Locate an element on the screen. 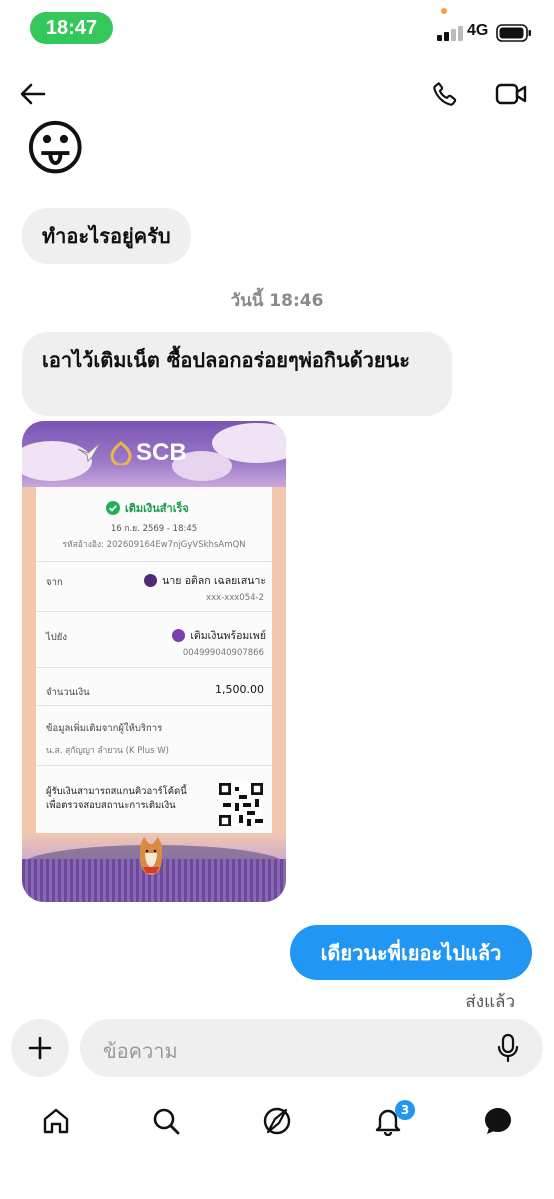 This screenshot has width=554, height=1199. sent-status: ส่งแล้ว is located at coordinates (490, 1002).